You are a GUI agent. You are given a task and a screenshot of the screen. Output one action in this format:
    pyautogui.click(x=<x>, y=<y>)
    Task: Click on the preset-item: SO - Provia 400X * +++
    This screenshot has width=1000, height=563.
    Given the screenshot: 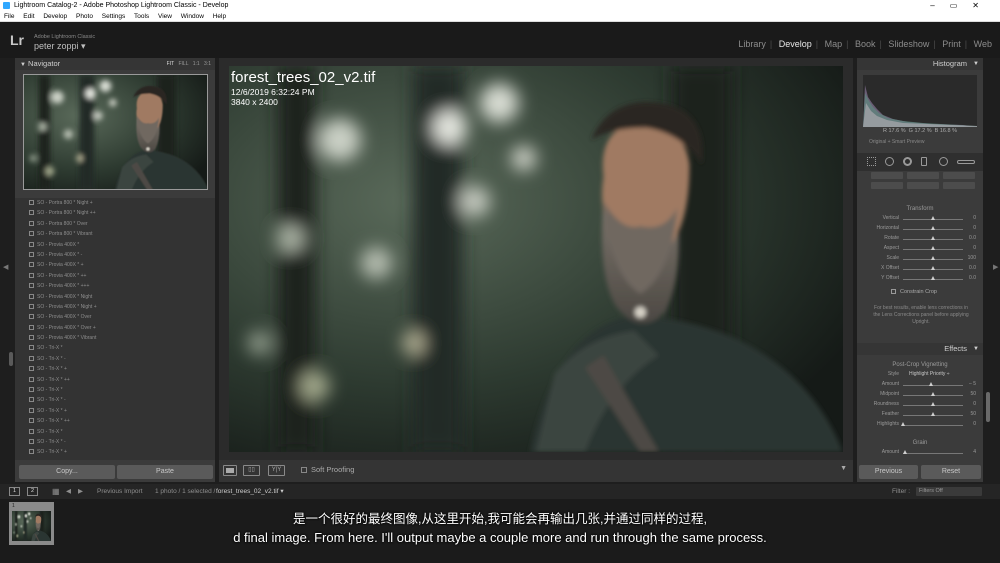 What is the action you would take?
    pyautogui.click(x=115, y=286)
    